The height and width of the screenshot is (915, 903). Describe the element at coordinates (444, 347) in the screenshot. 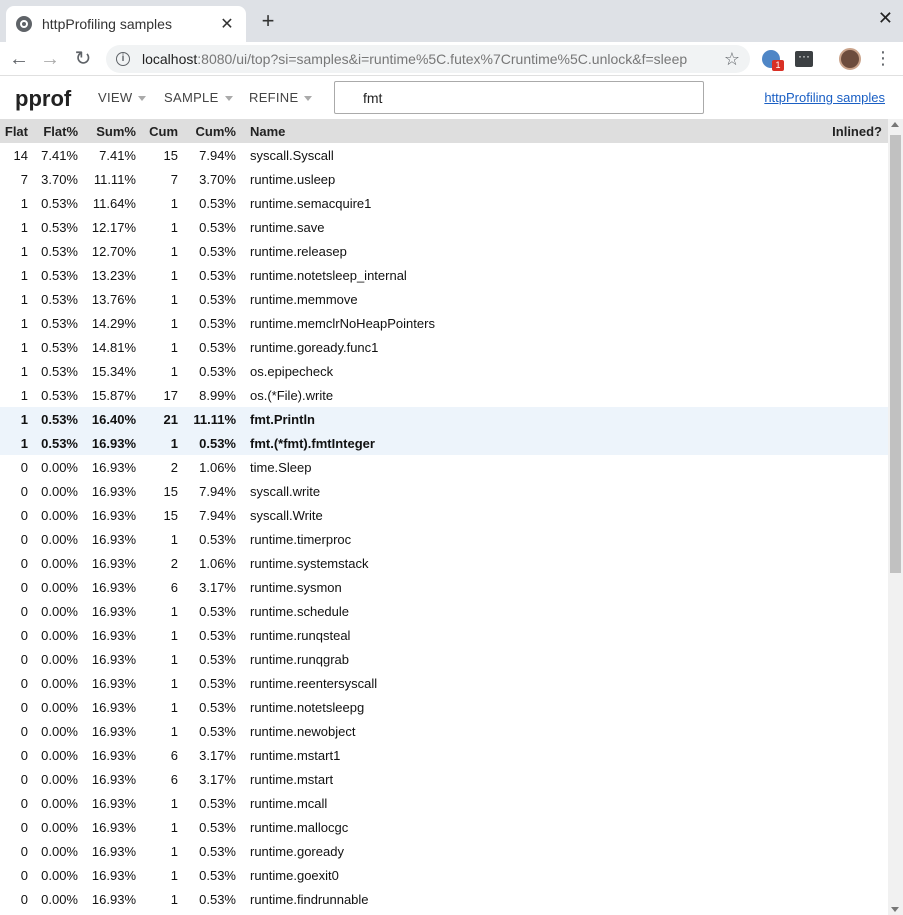

I see `table-row: 1 0.53% 14.81% 1 0.53% runtime.goready.func1` at that location.